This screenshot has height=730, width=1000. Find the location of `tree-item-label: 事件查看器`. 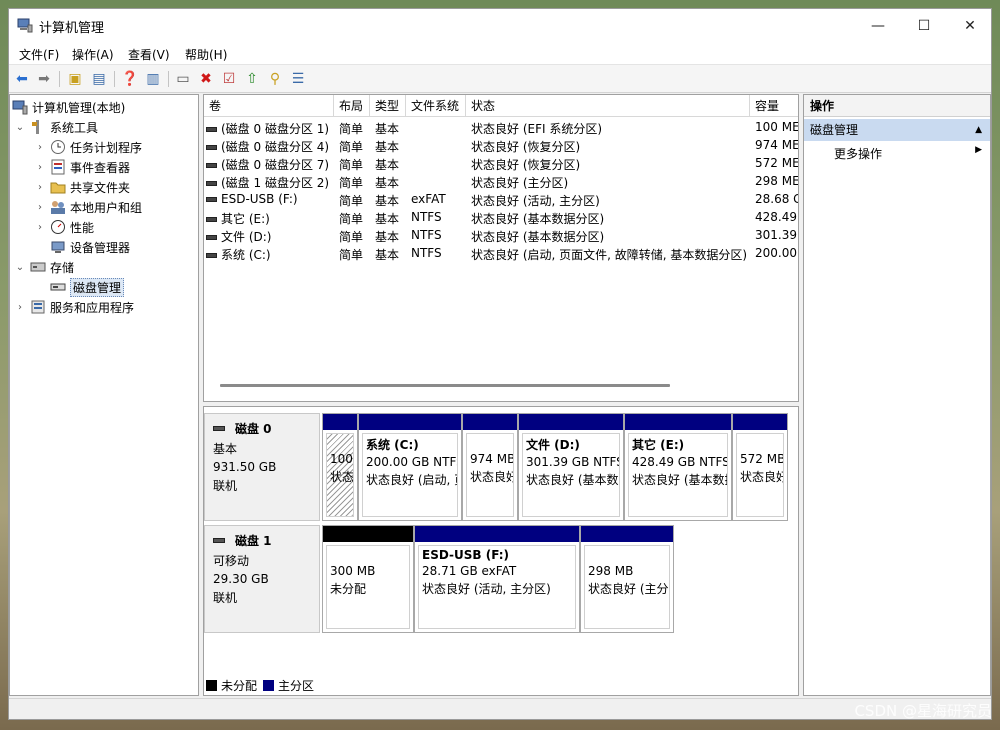

tree-item-label: 事件查看器 is located at coordinates (100, 167).